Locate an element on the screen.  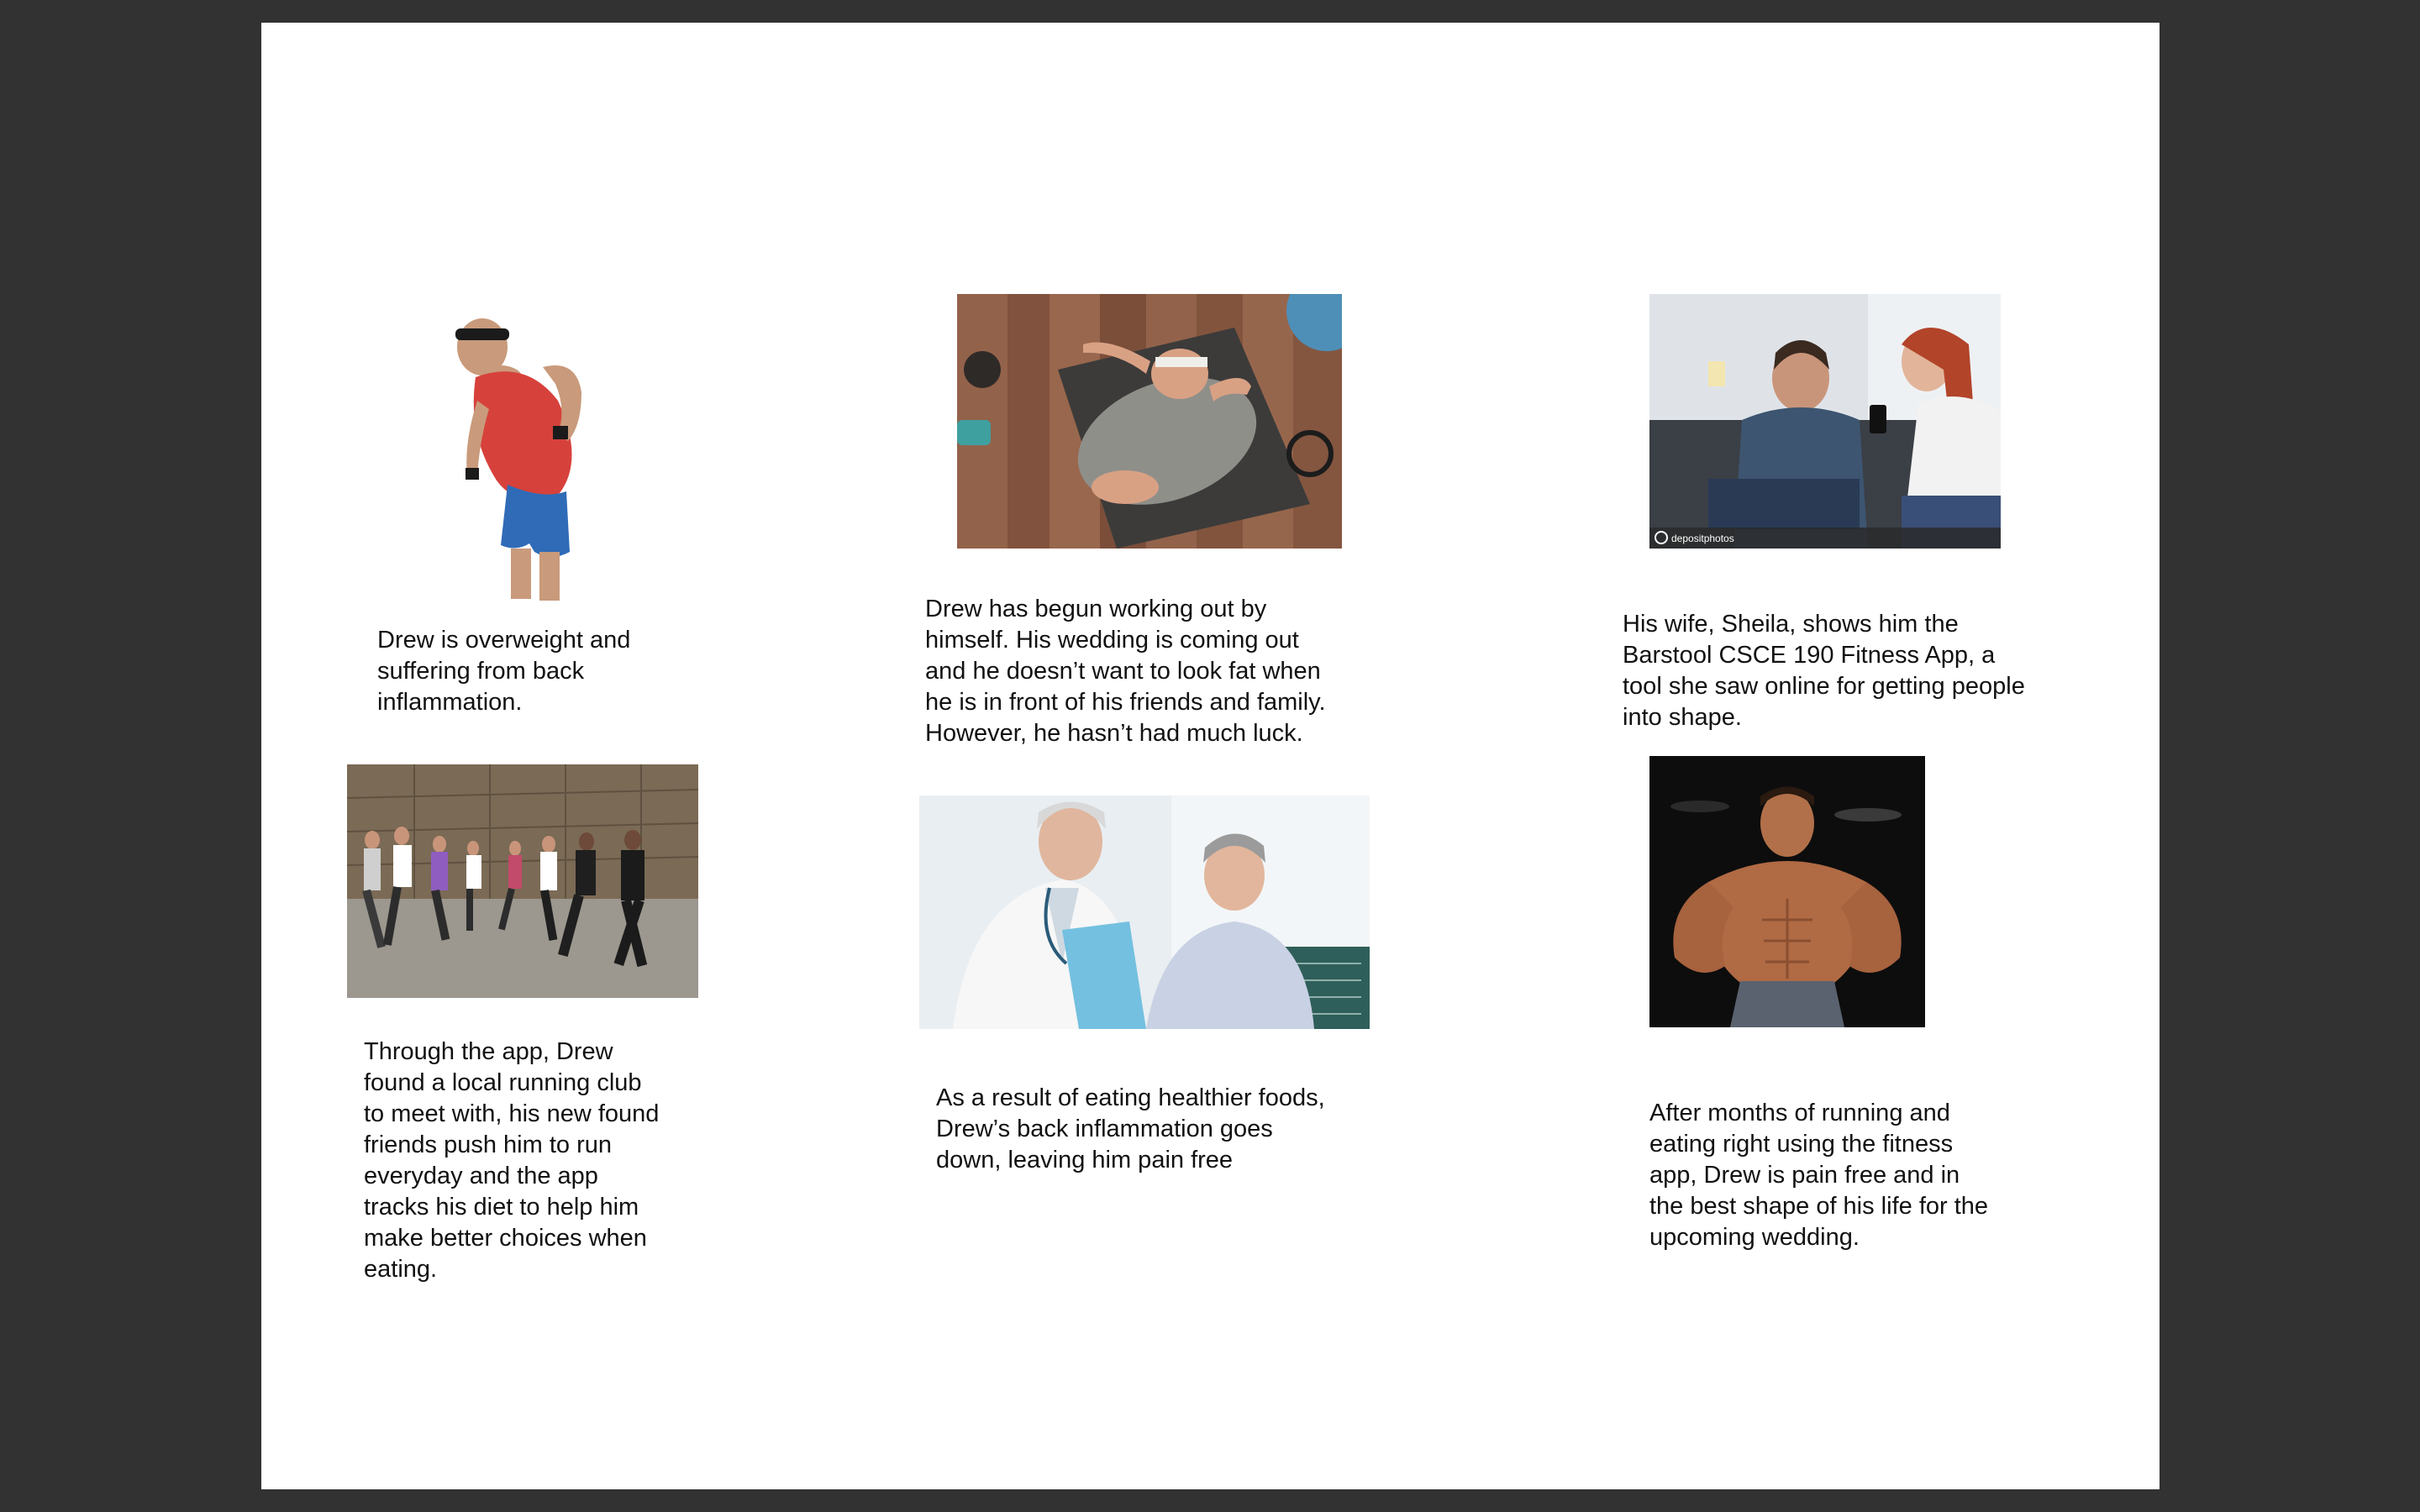
caption-line: and he doesn’t want to look fat when is located at coordinates (1123, 671).